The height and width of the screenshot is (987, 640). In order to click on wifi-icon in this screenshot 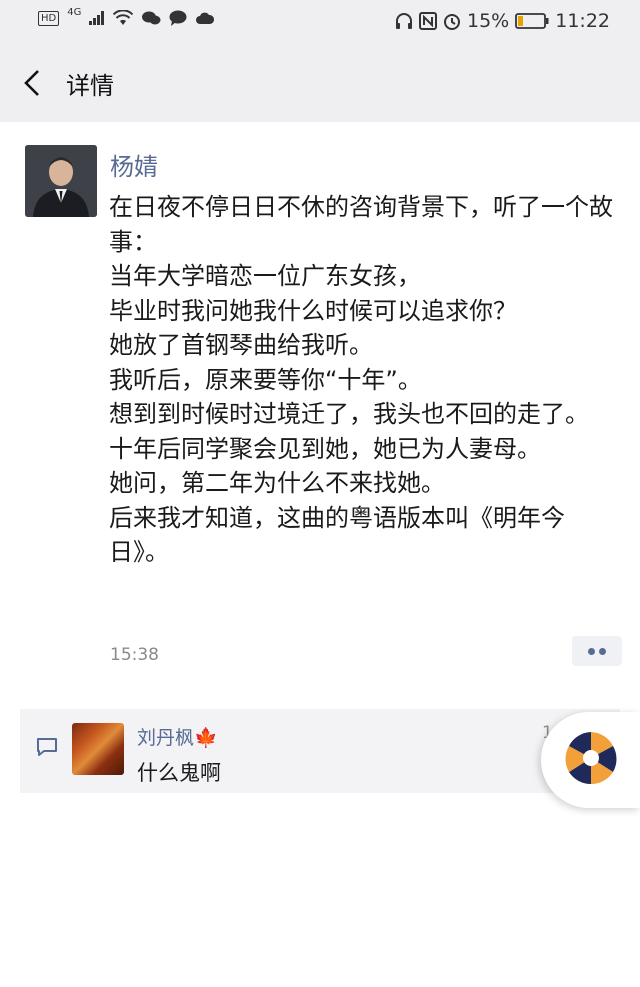, I will do `click(123, 17)`.